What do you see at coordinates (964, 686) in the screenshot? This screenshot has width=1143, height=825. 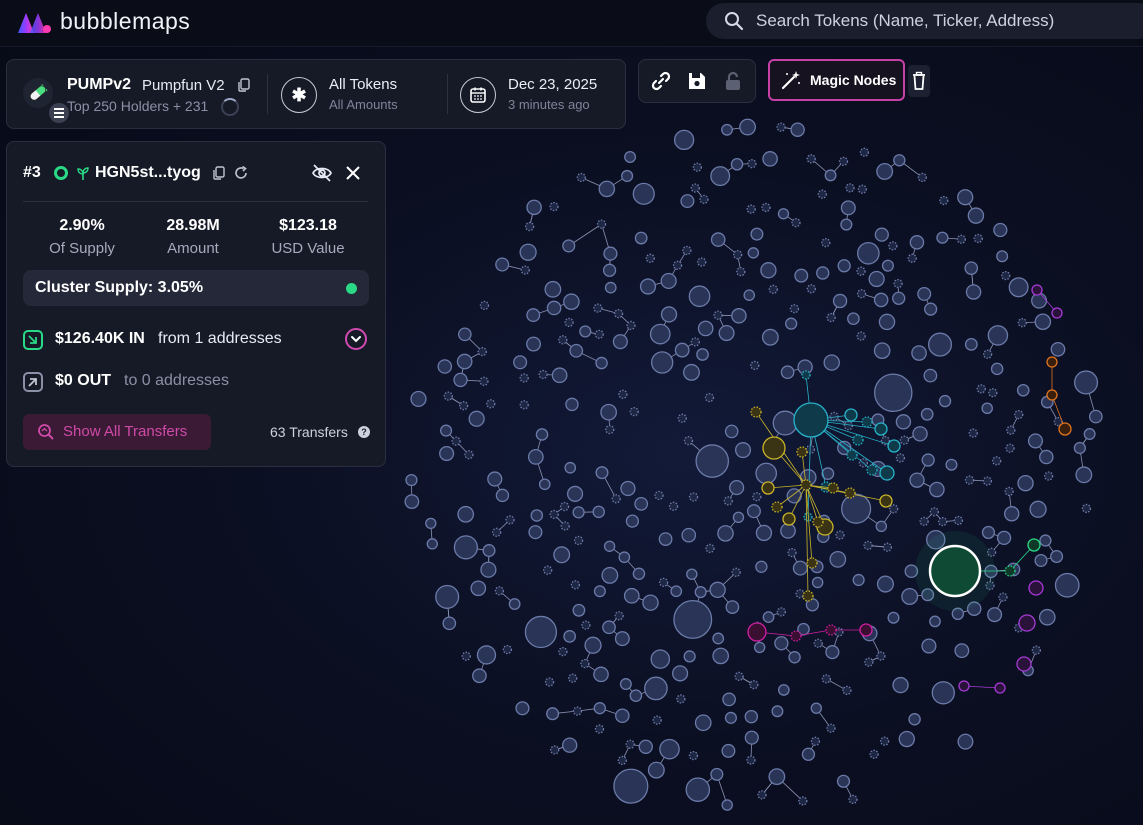 I see `purple-cluster-bubble` at bounding box center [964, 686].